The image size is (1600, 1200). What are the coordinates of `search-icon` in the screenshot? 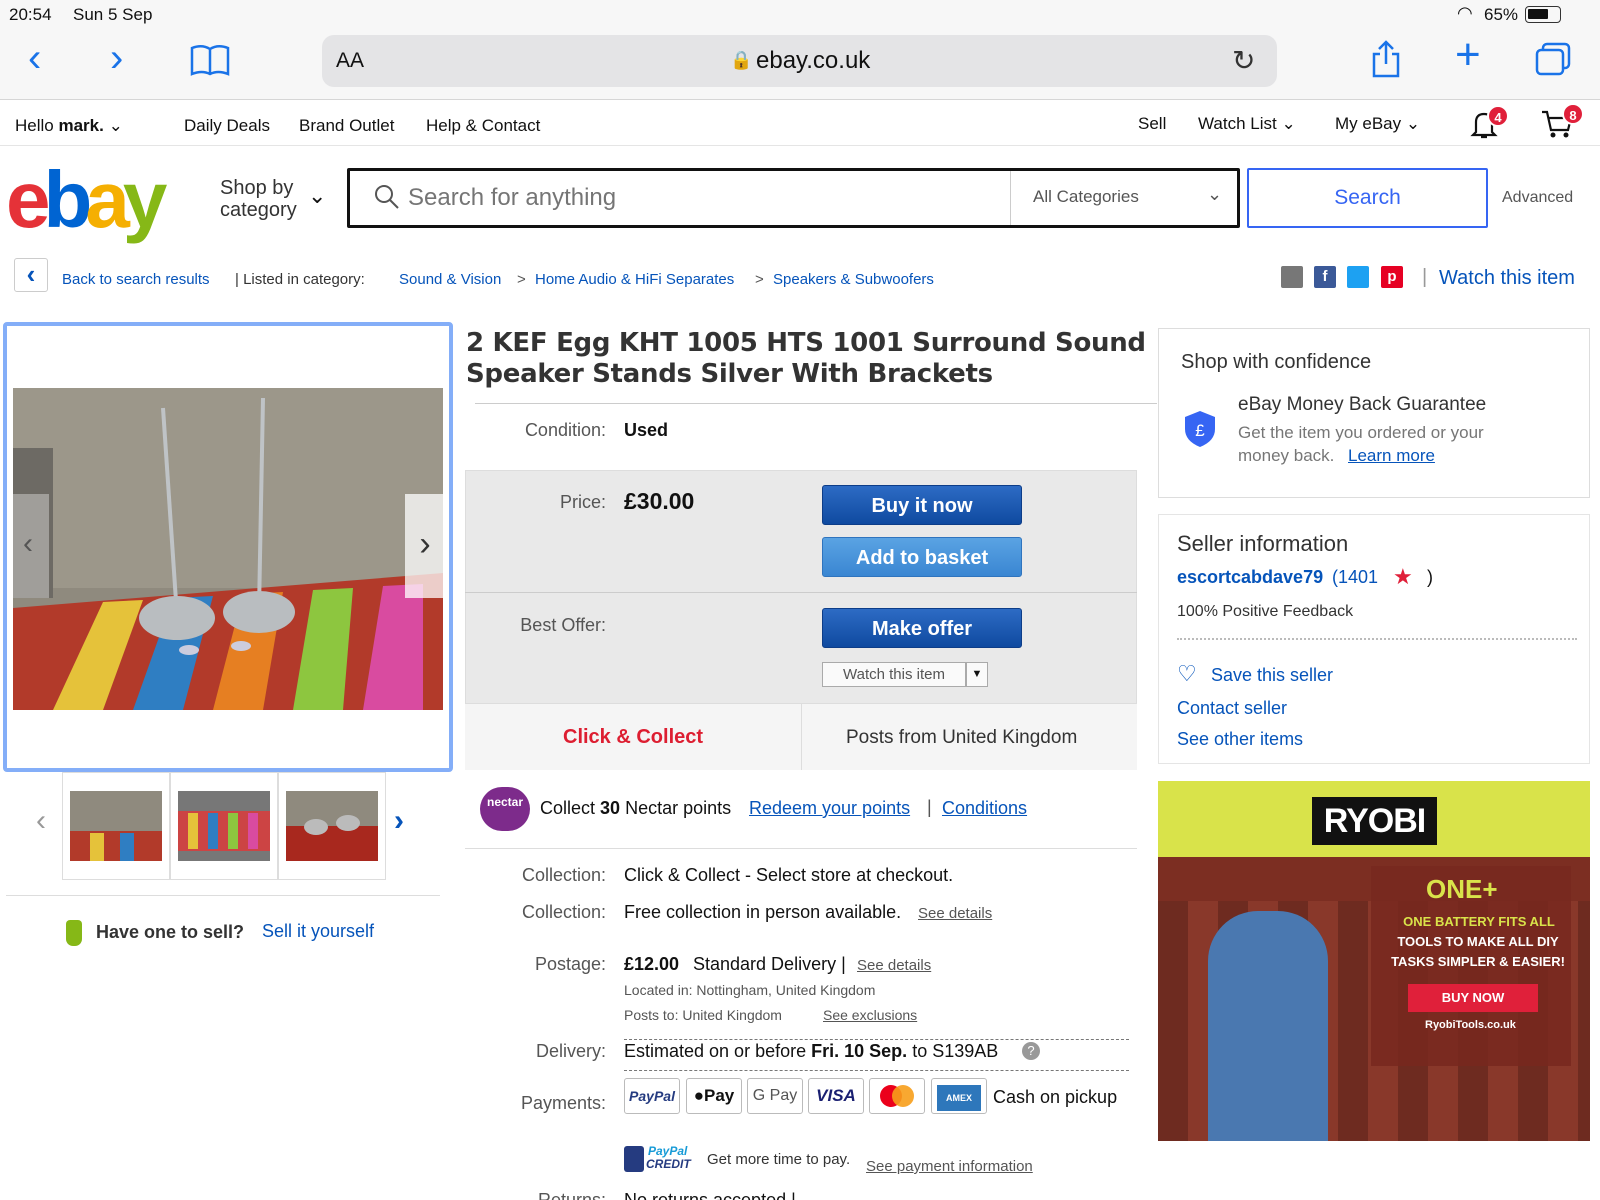 It's located at (387, 199).